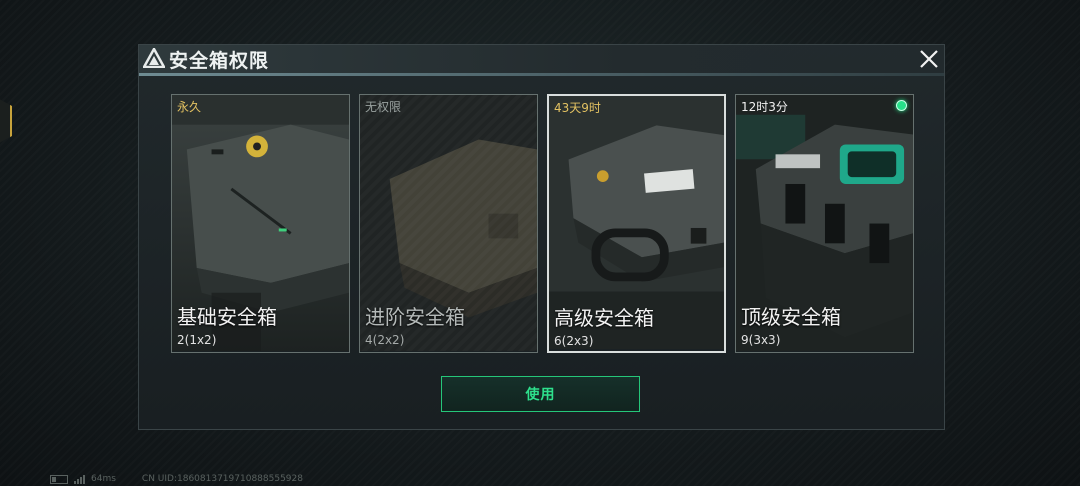 The image size is (1080, 486). Describe the element at coordinates (222, 479) in the screenshot. I see `uid-text: CN UID:1860813719710888555928` at that location.